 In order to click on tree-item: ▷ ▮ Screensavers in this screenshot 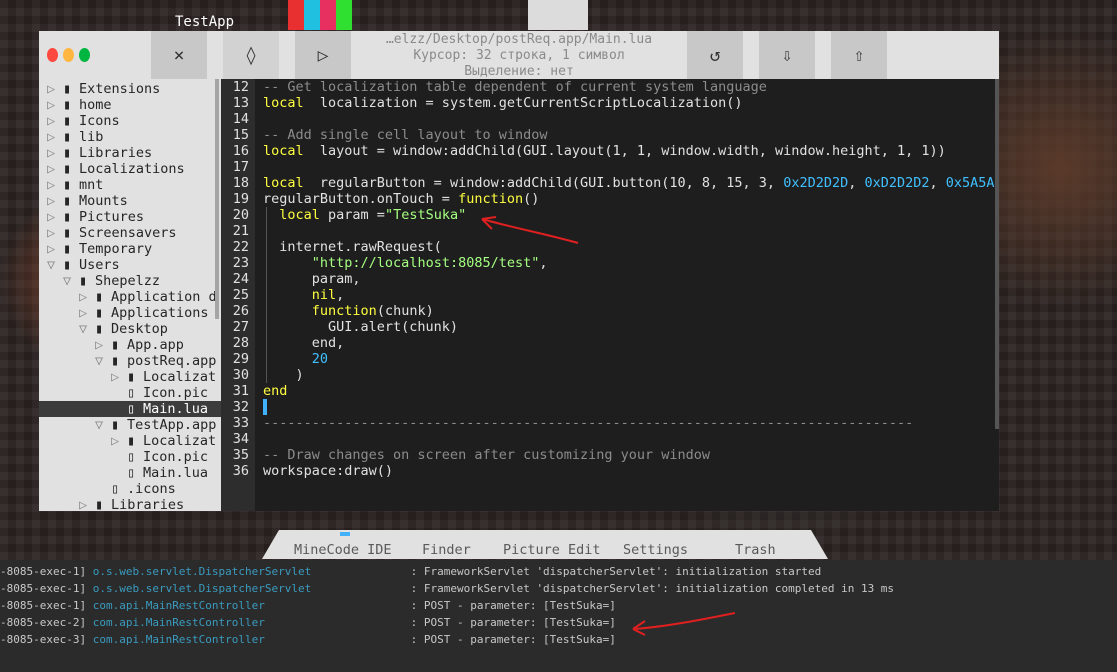, I will do `click(130, 233)`.